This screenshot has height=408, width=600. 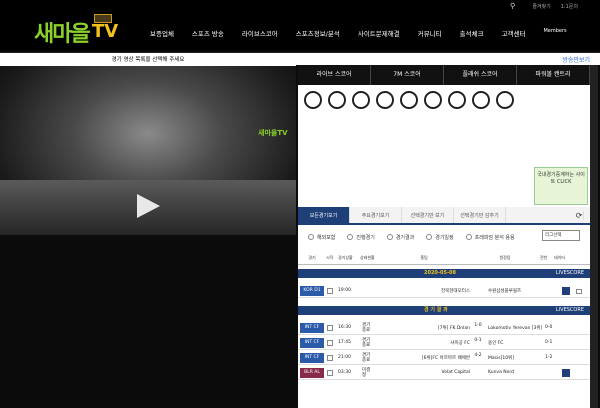 I want to click on volleyball-icon, so click(x=385, y=100).